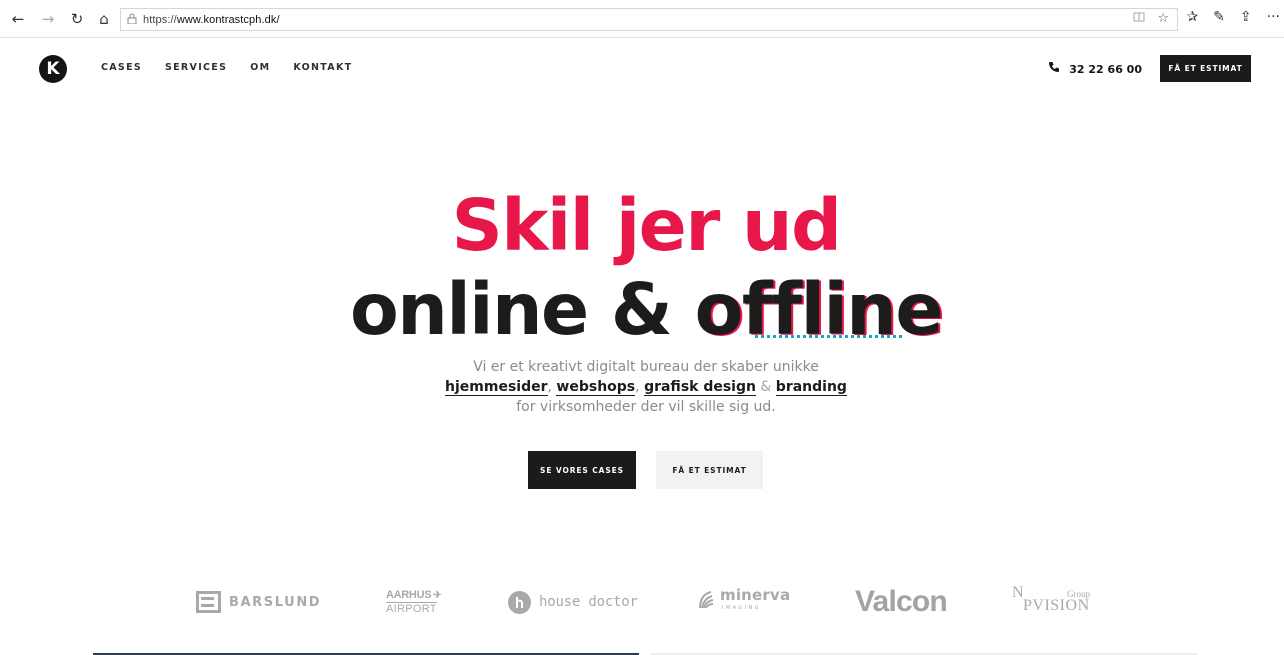 The image size is (1284, 655). I want to click on client-valcon: Valcon, so click(901, 601).